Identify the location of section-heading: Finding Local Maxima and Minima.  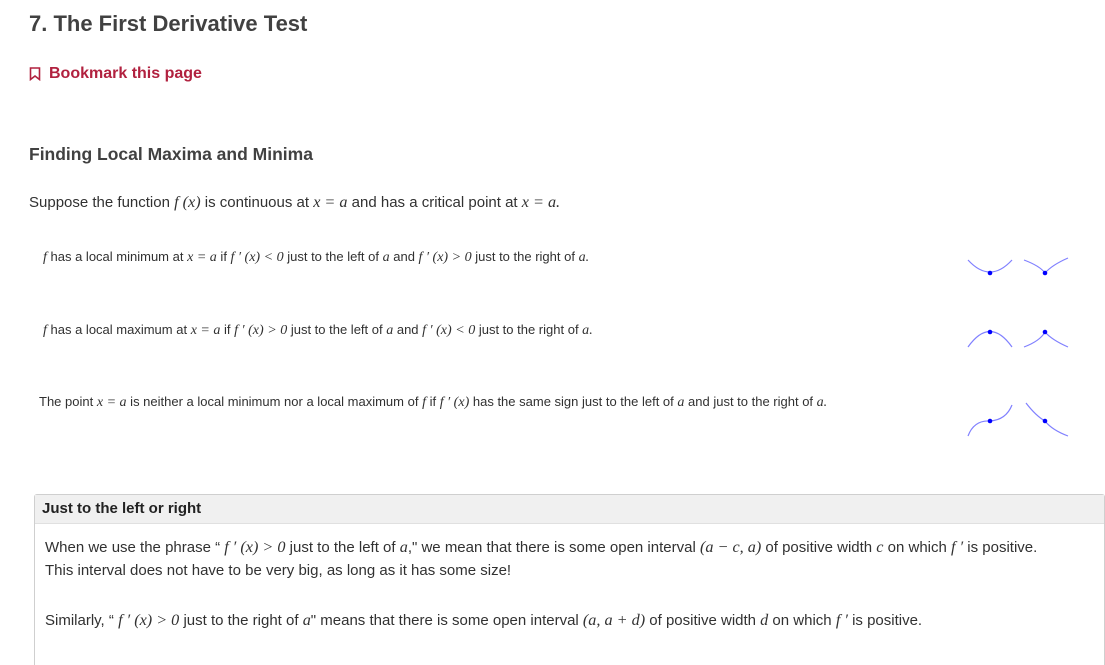
(171, 154).